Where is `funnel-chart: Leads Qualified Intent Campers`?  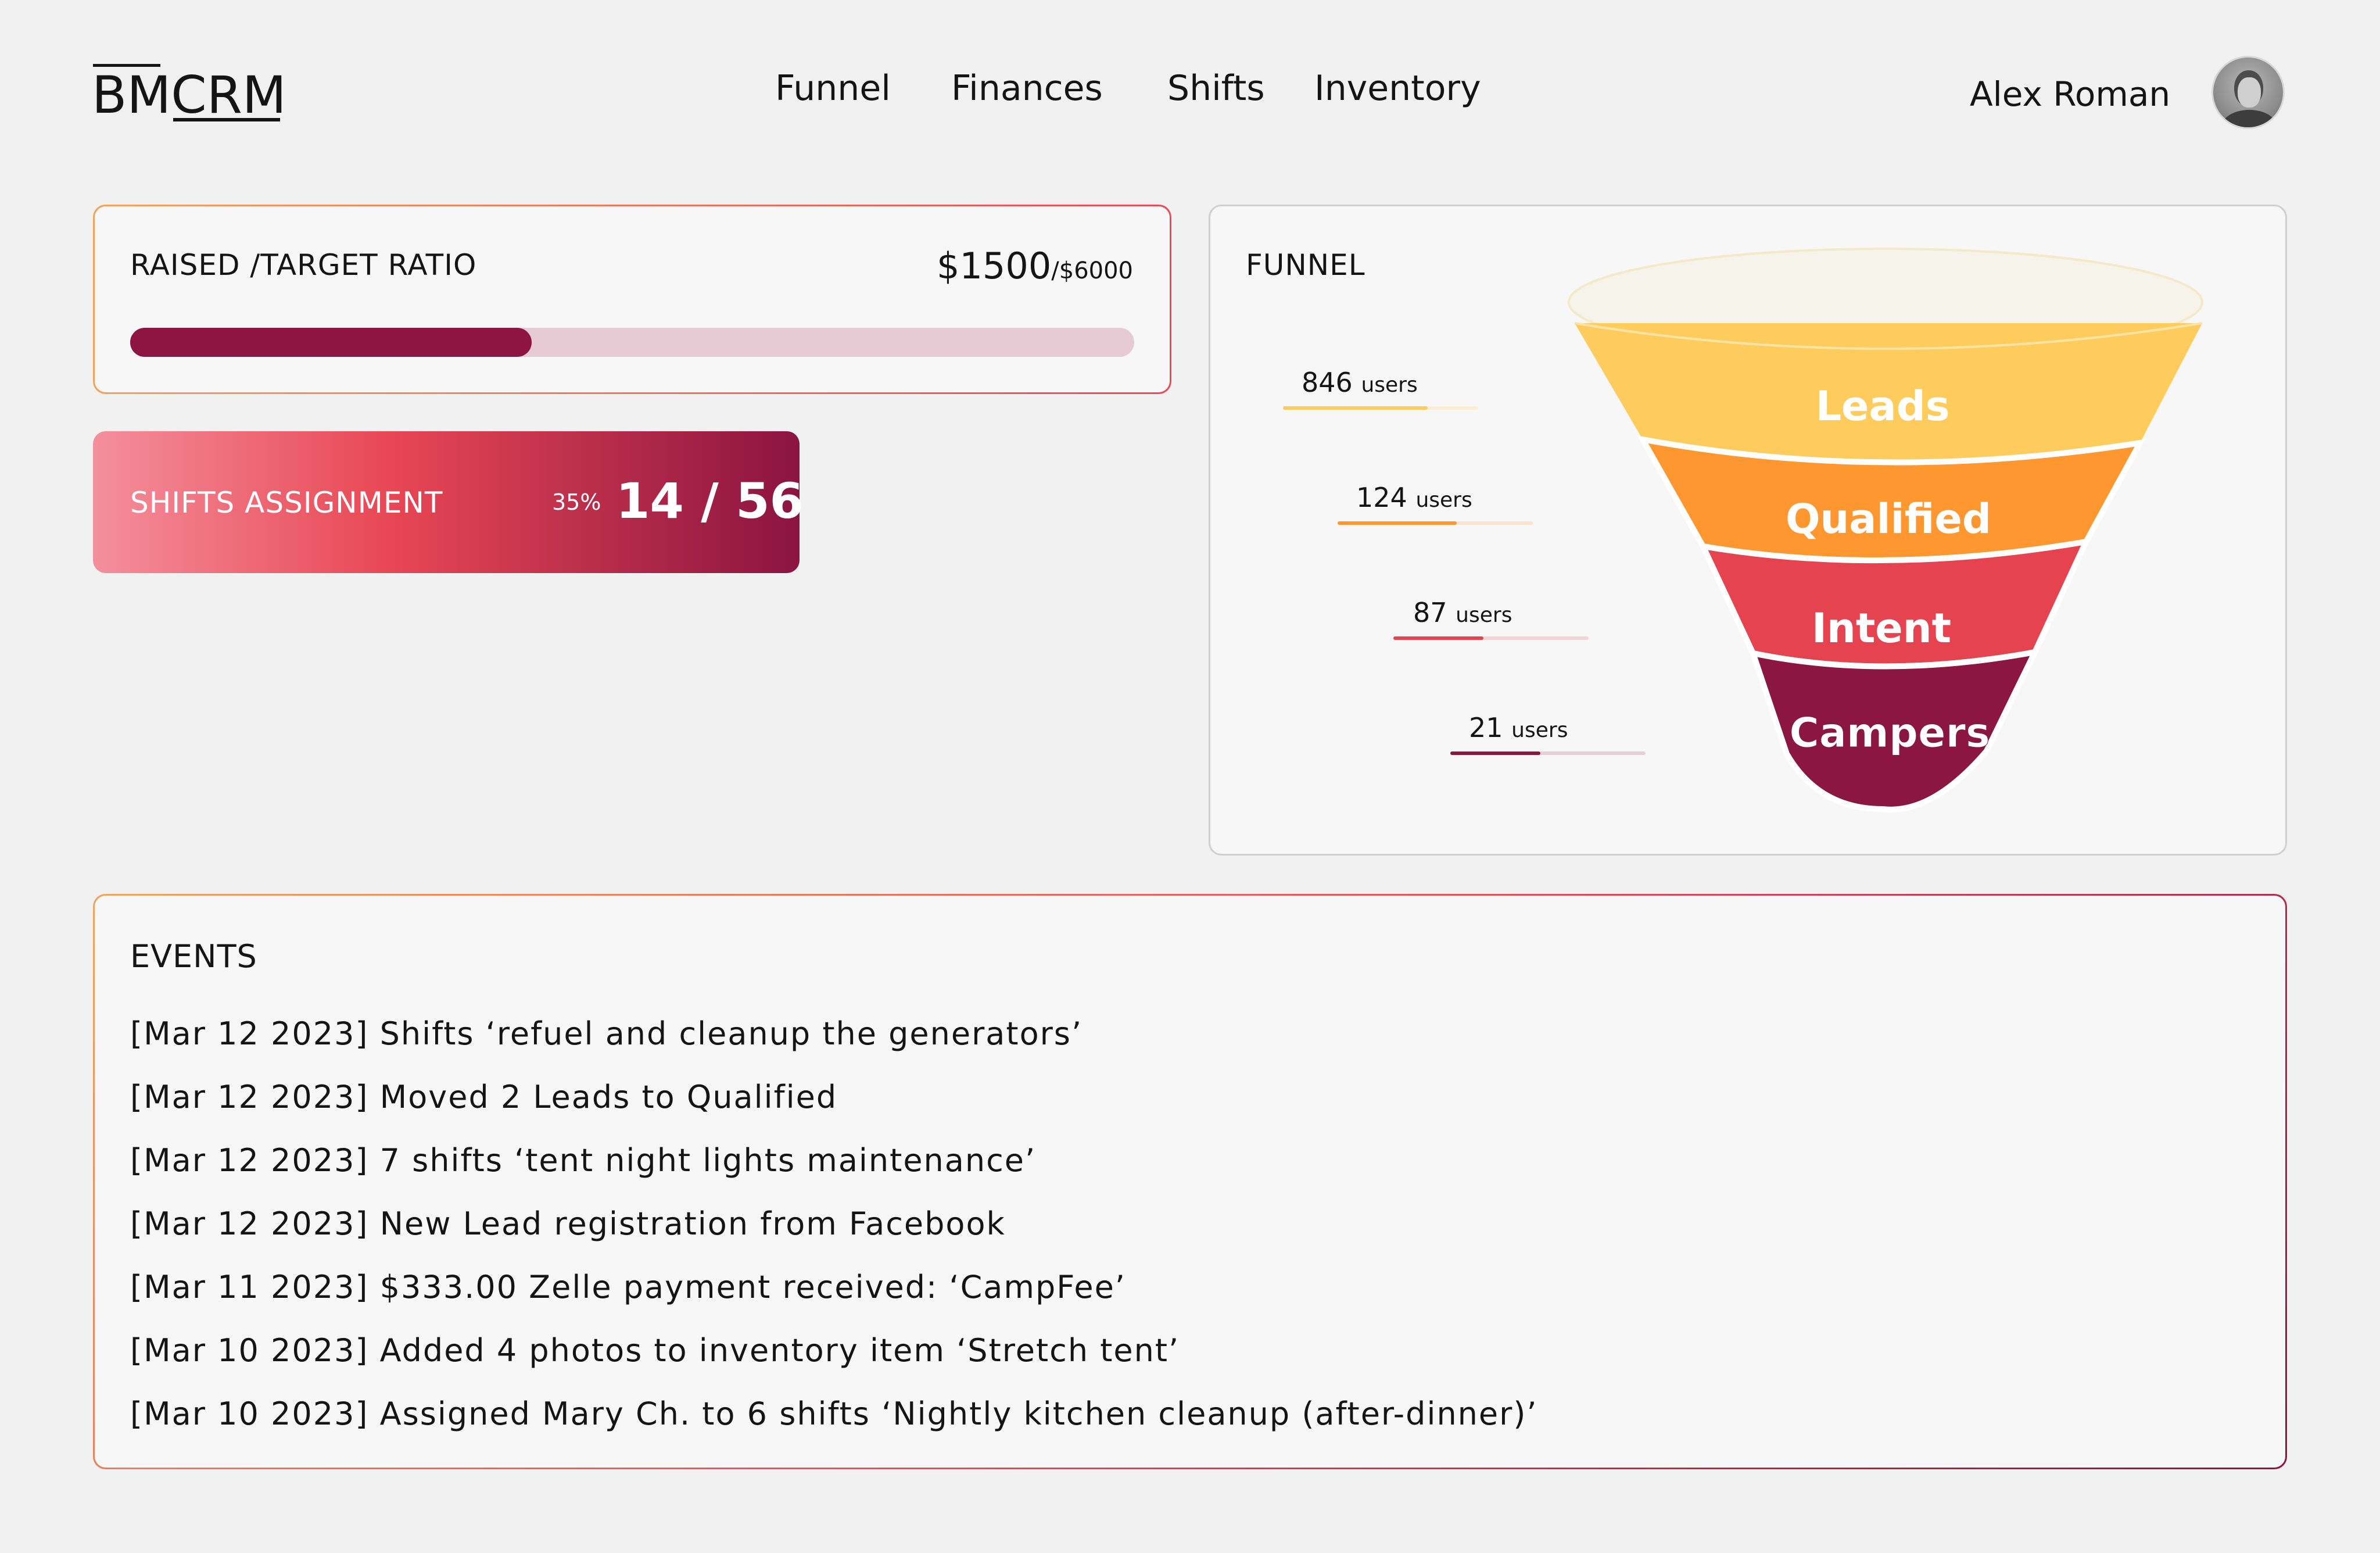
funnel-chart: Leads Qualified Intent Campers is located at coordinates (1743, 530).